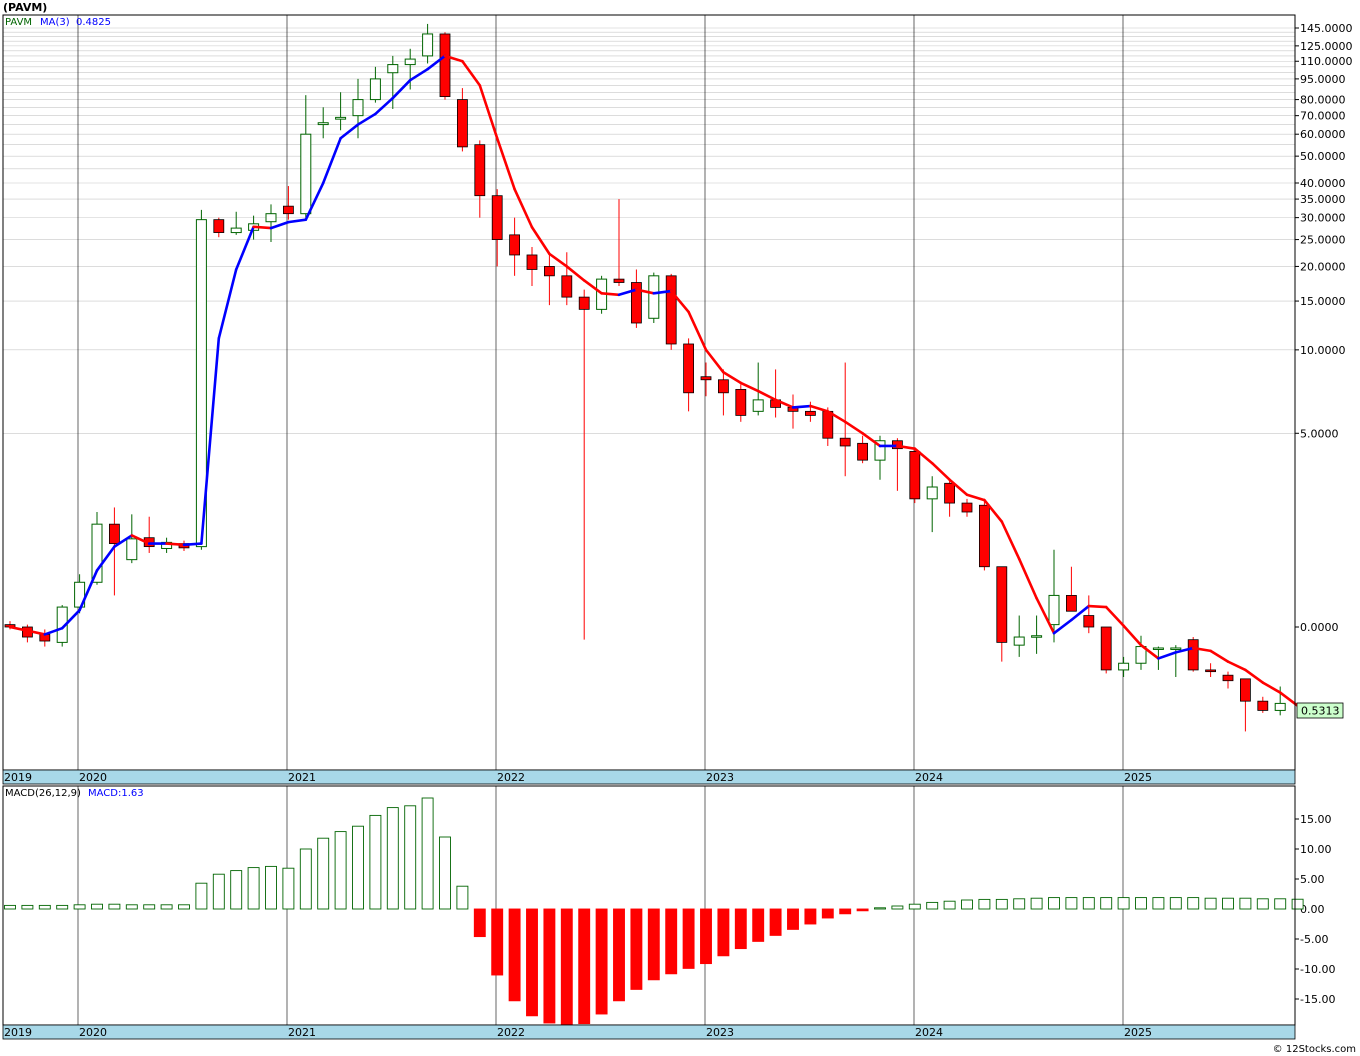 Image resolution: width=1360 pixels, height=1056 pixels. I want to click on price-x-axis-band, so click(649, 777).